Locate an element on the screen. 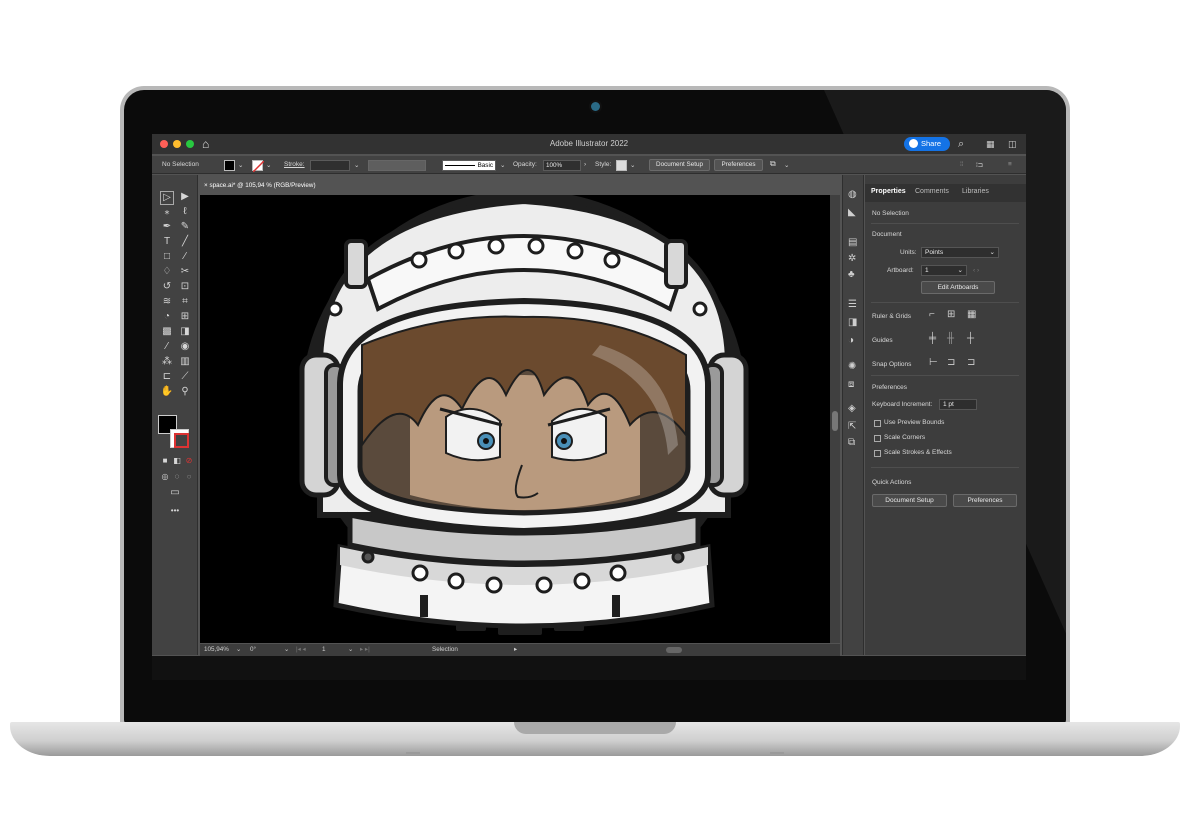 This screenshot has width=1184, height=818. show-guides-icon: ╪ is located at coordinates (932, 339).